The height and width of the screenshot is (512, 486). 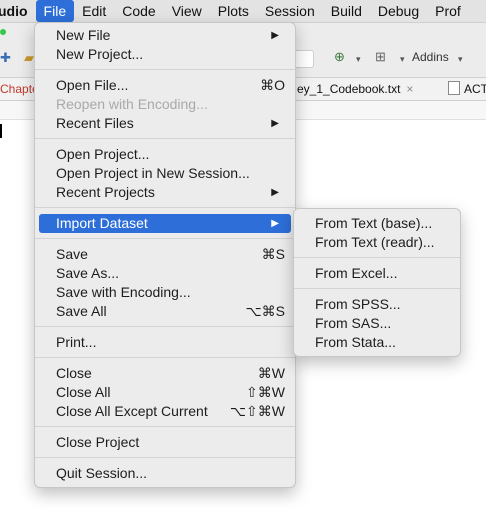 I want to click on menu-item-recent-files: Recent Files ▶, so click(x=165, y=123).